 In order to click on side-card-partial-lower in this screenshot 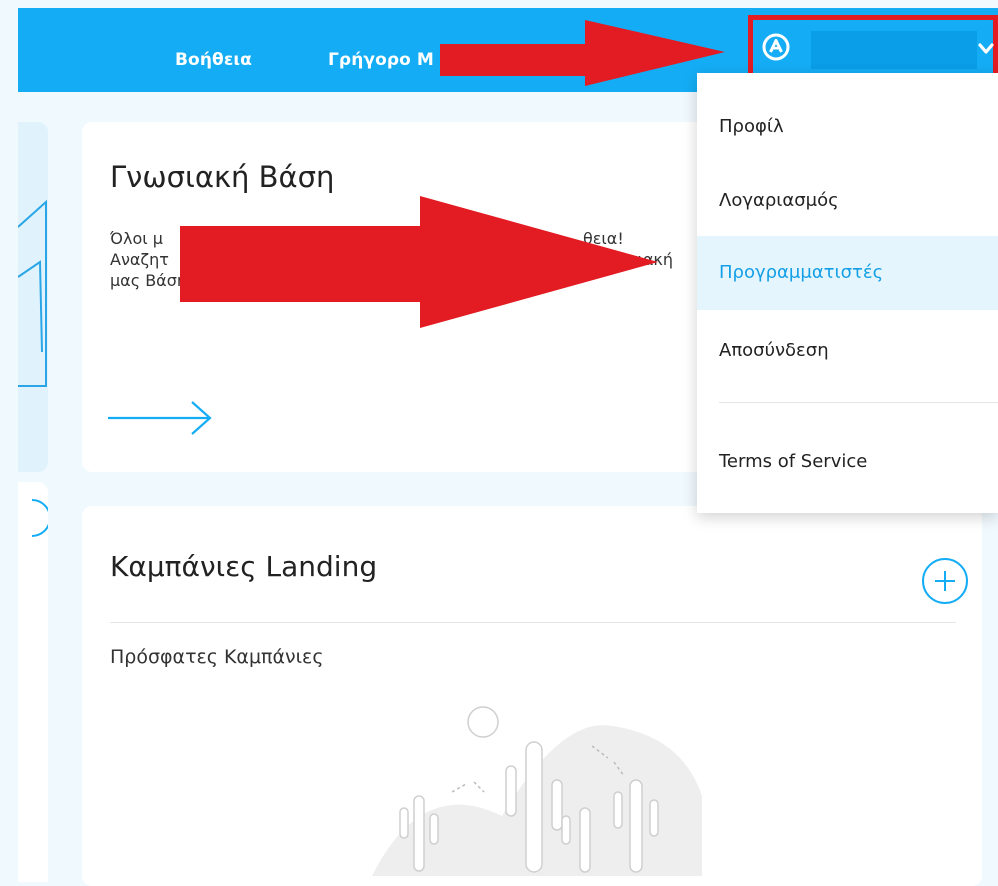, I will do `click(34, 682)`.